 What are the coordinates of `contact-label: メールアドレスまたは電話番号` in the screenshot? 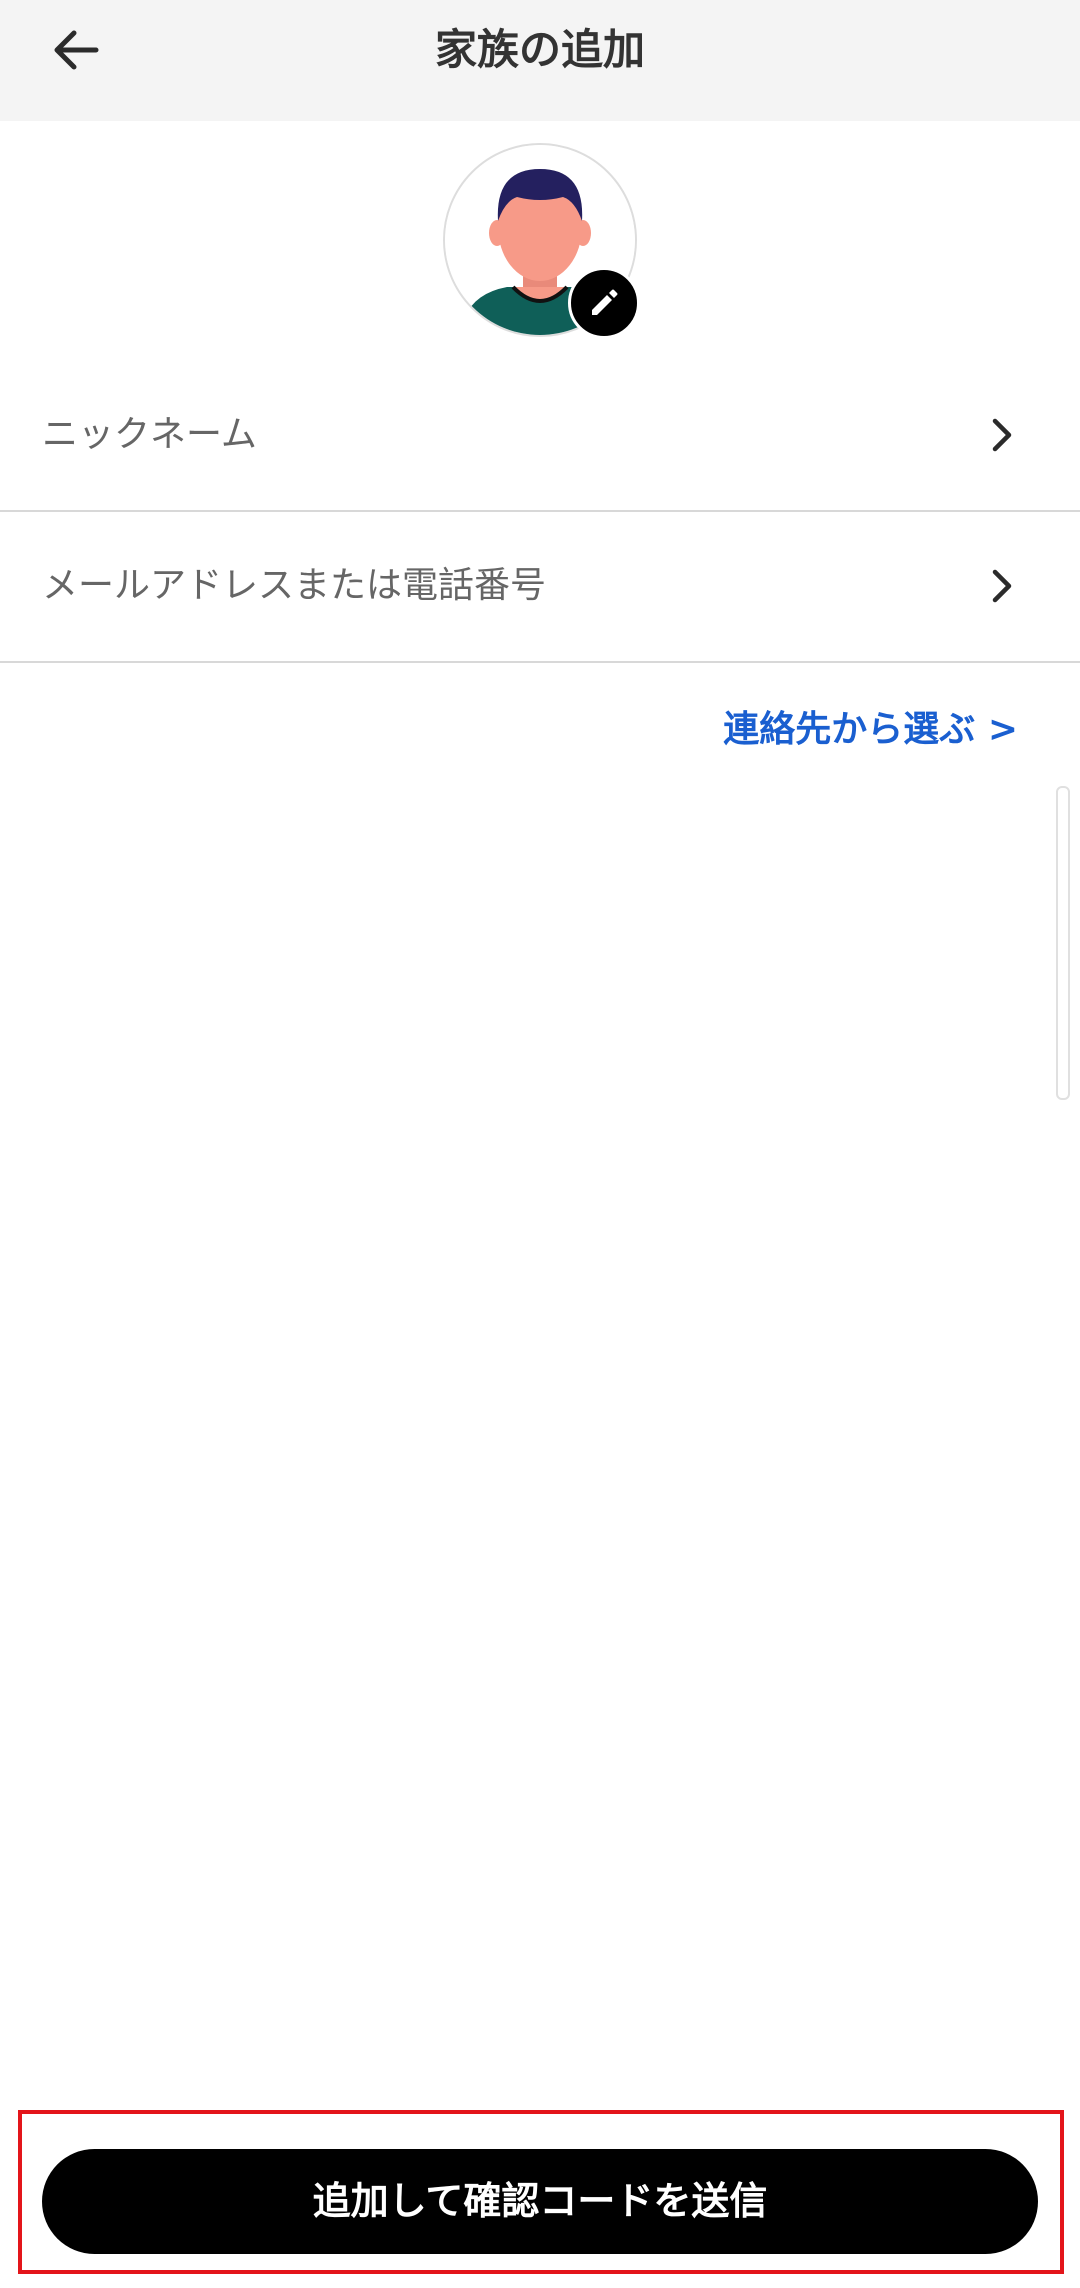 It's located at (294, 585).